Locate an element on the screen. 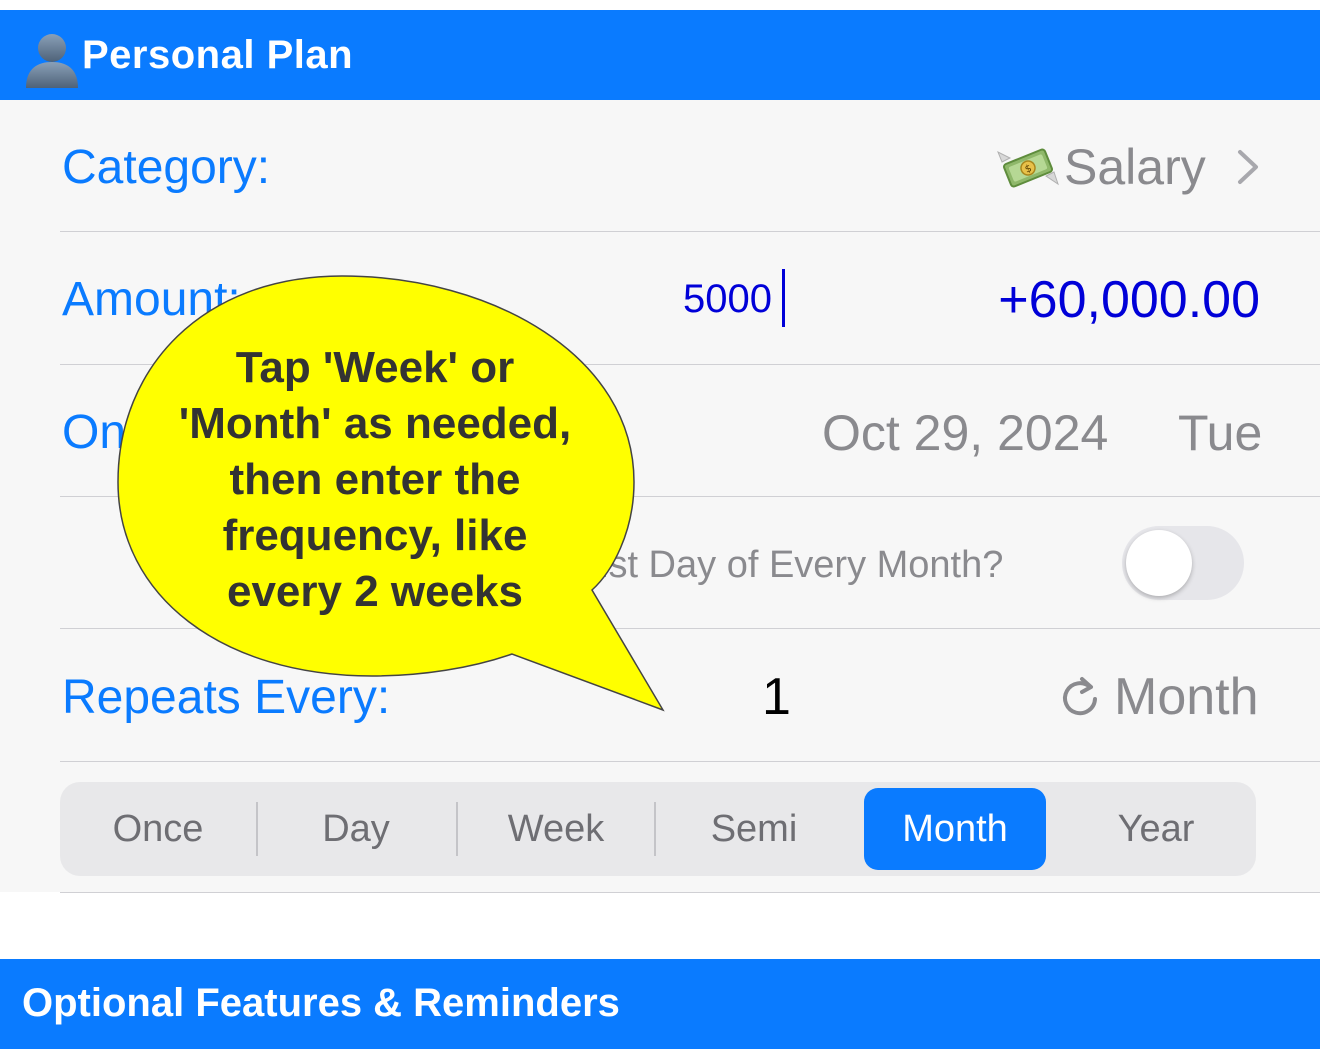 Image resolution: width=1320 pixels, height=1053 pixels. repeat-icon is located at coordinates (1080, 696).